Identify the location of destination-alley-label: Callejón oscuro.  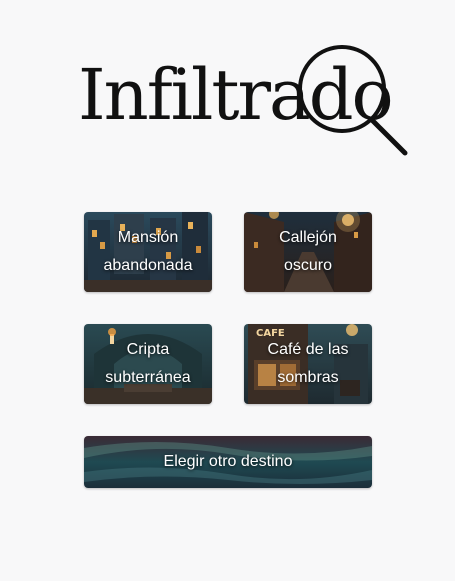
(308, 252).